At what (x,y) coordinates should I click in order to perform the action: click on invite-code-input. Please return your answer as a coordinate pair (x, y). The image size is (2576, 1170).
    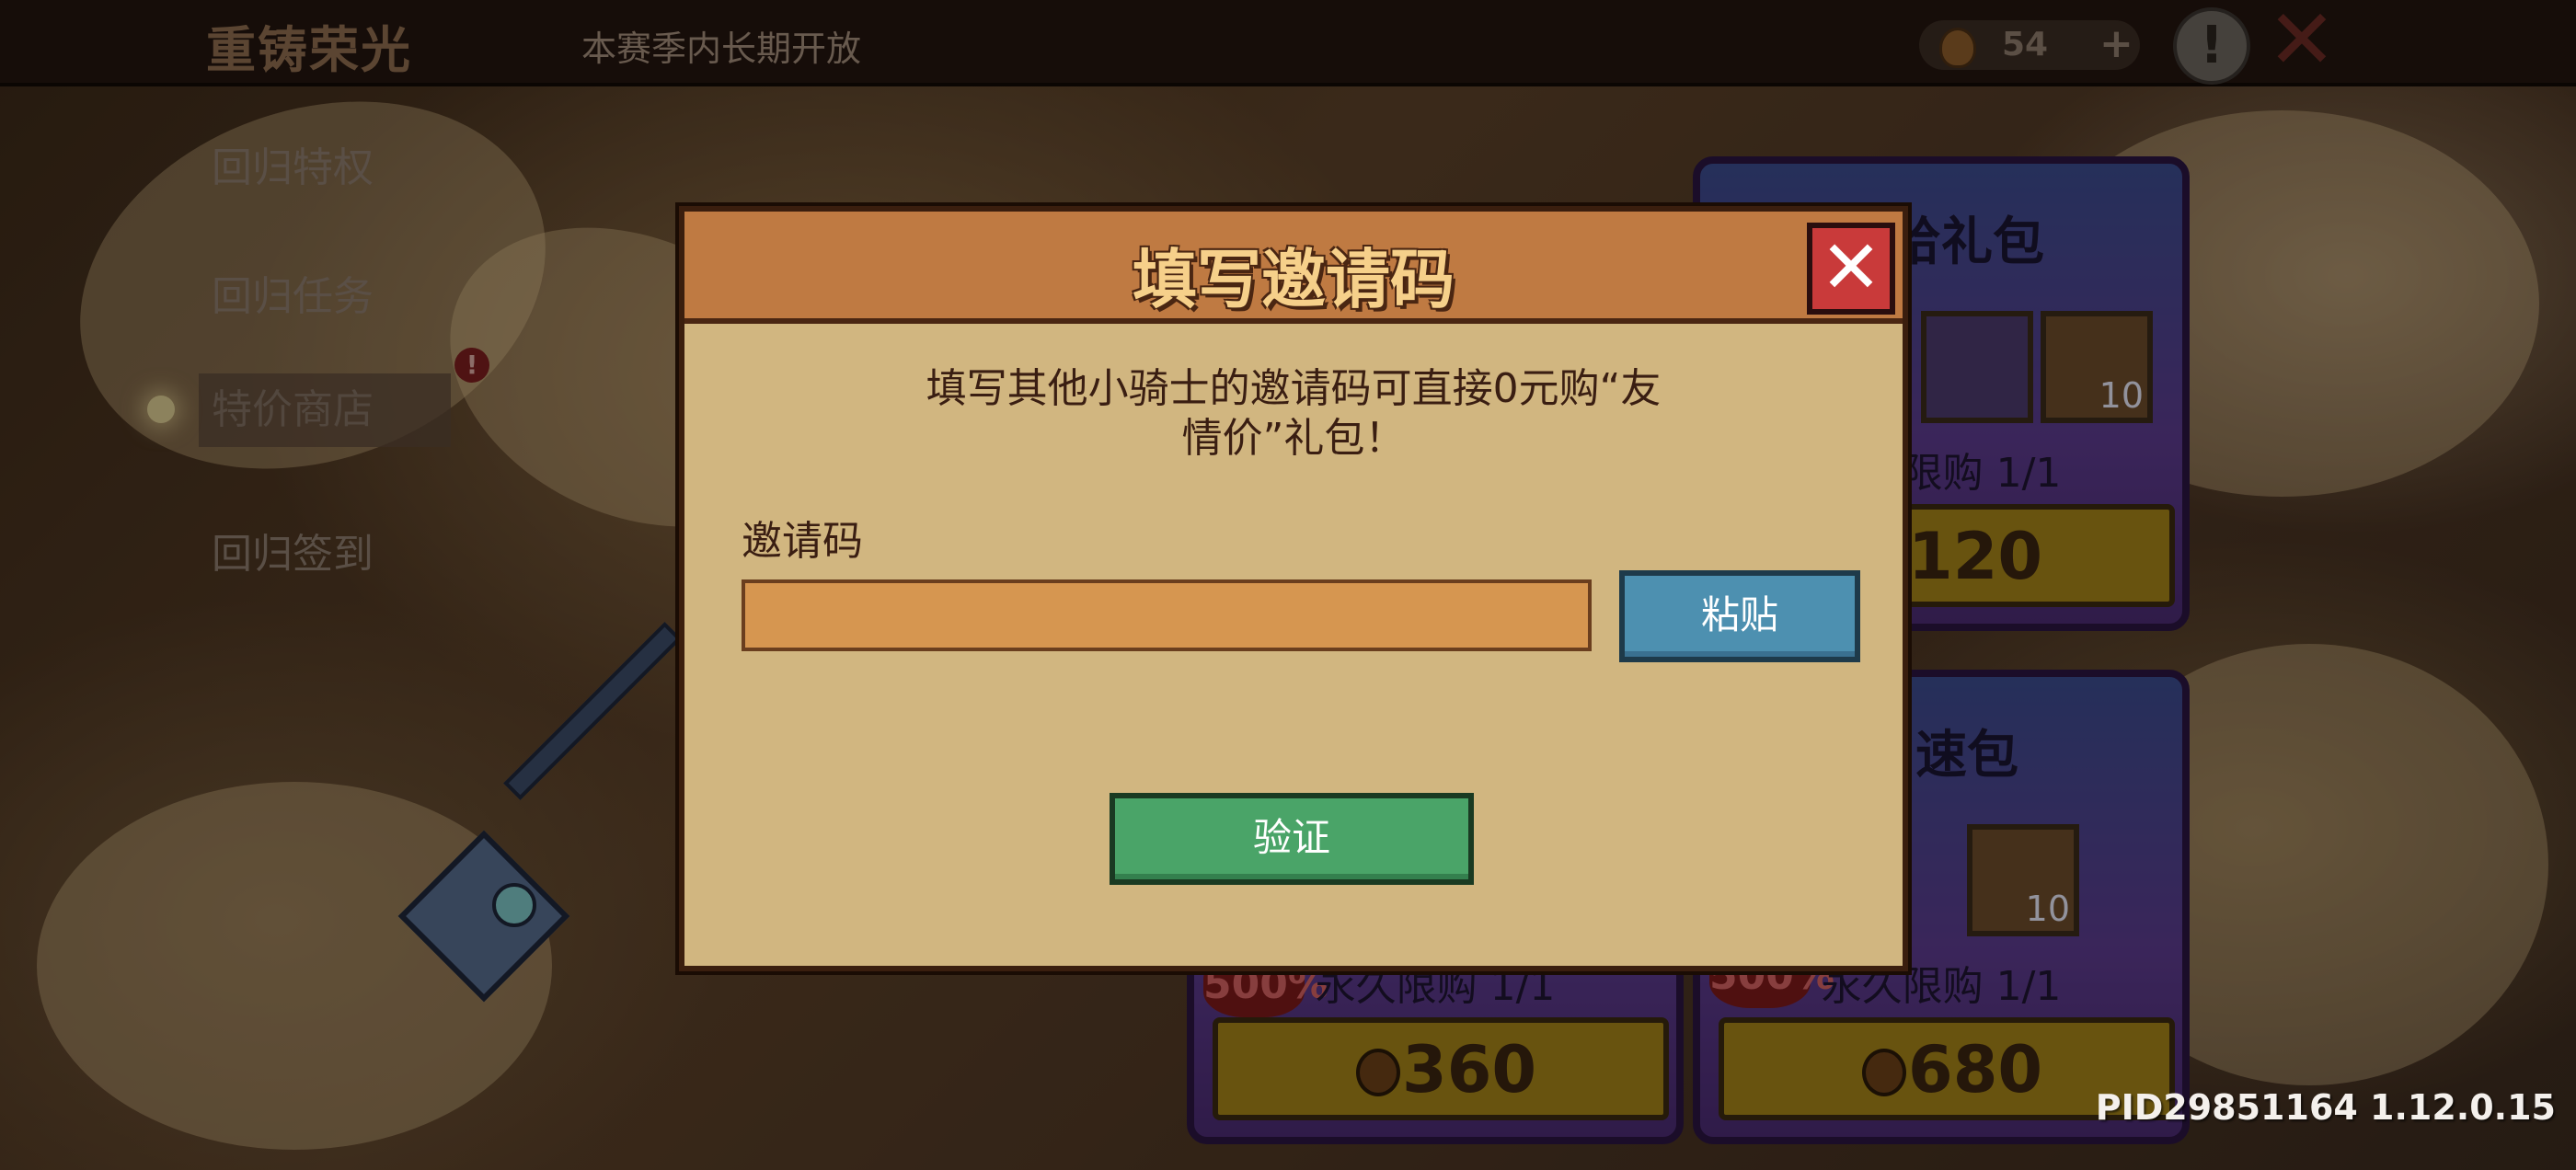
    Looking at the image, I should click on (1167, 615).